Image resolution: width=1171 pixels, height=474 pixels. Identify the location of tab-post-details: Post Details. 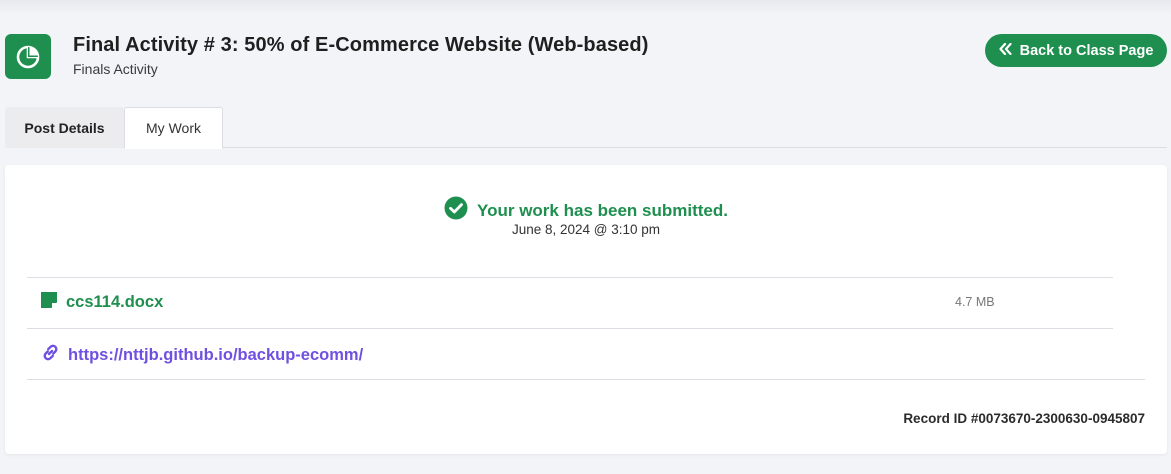
(64, 127).